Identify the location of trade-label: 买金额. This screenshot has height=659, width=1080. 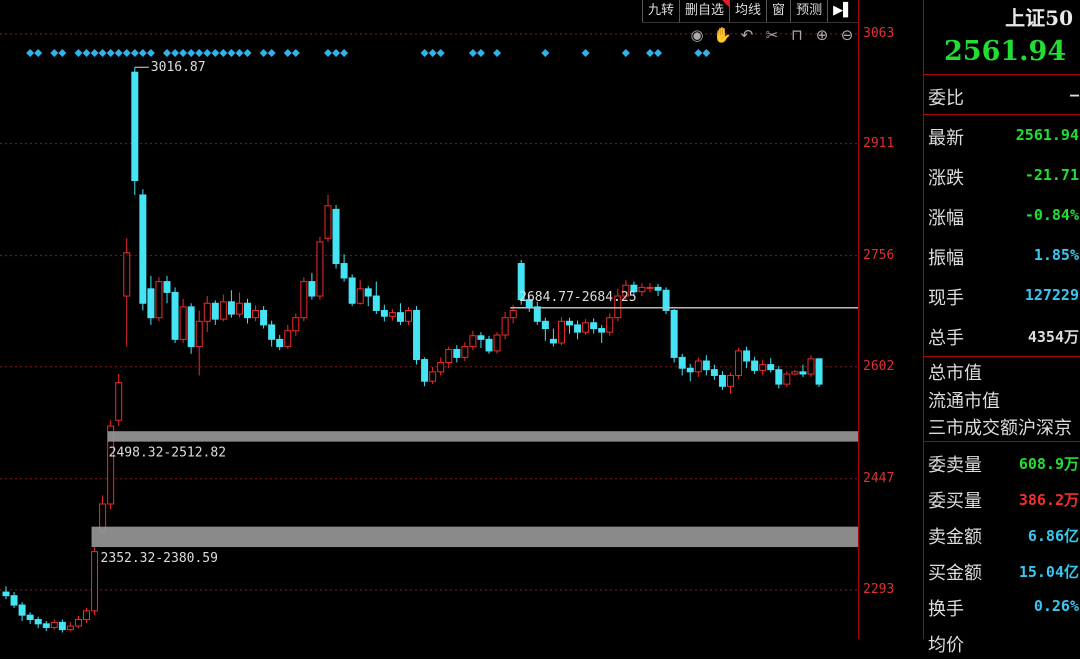
(955, 573).